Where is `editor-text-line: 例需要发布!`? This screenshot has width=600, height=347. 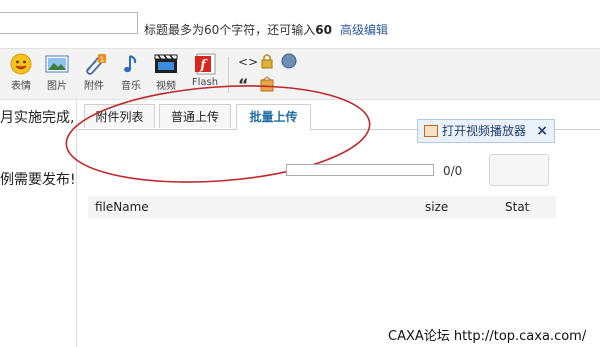 editor-text-line: 例需要发布! is located at coordinates (38, 179).